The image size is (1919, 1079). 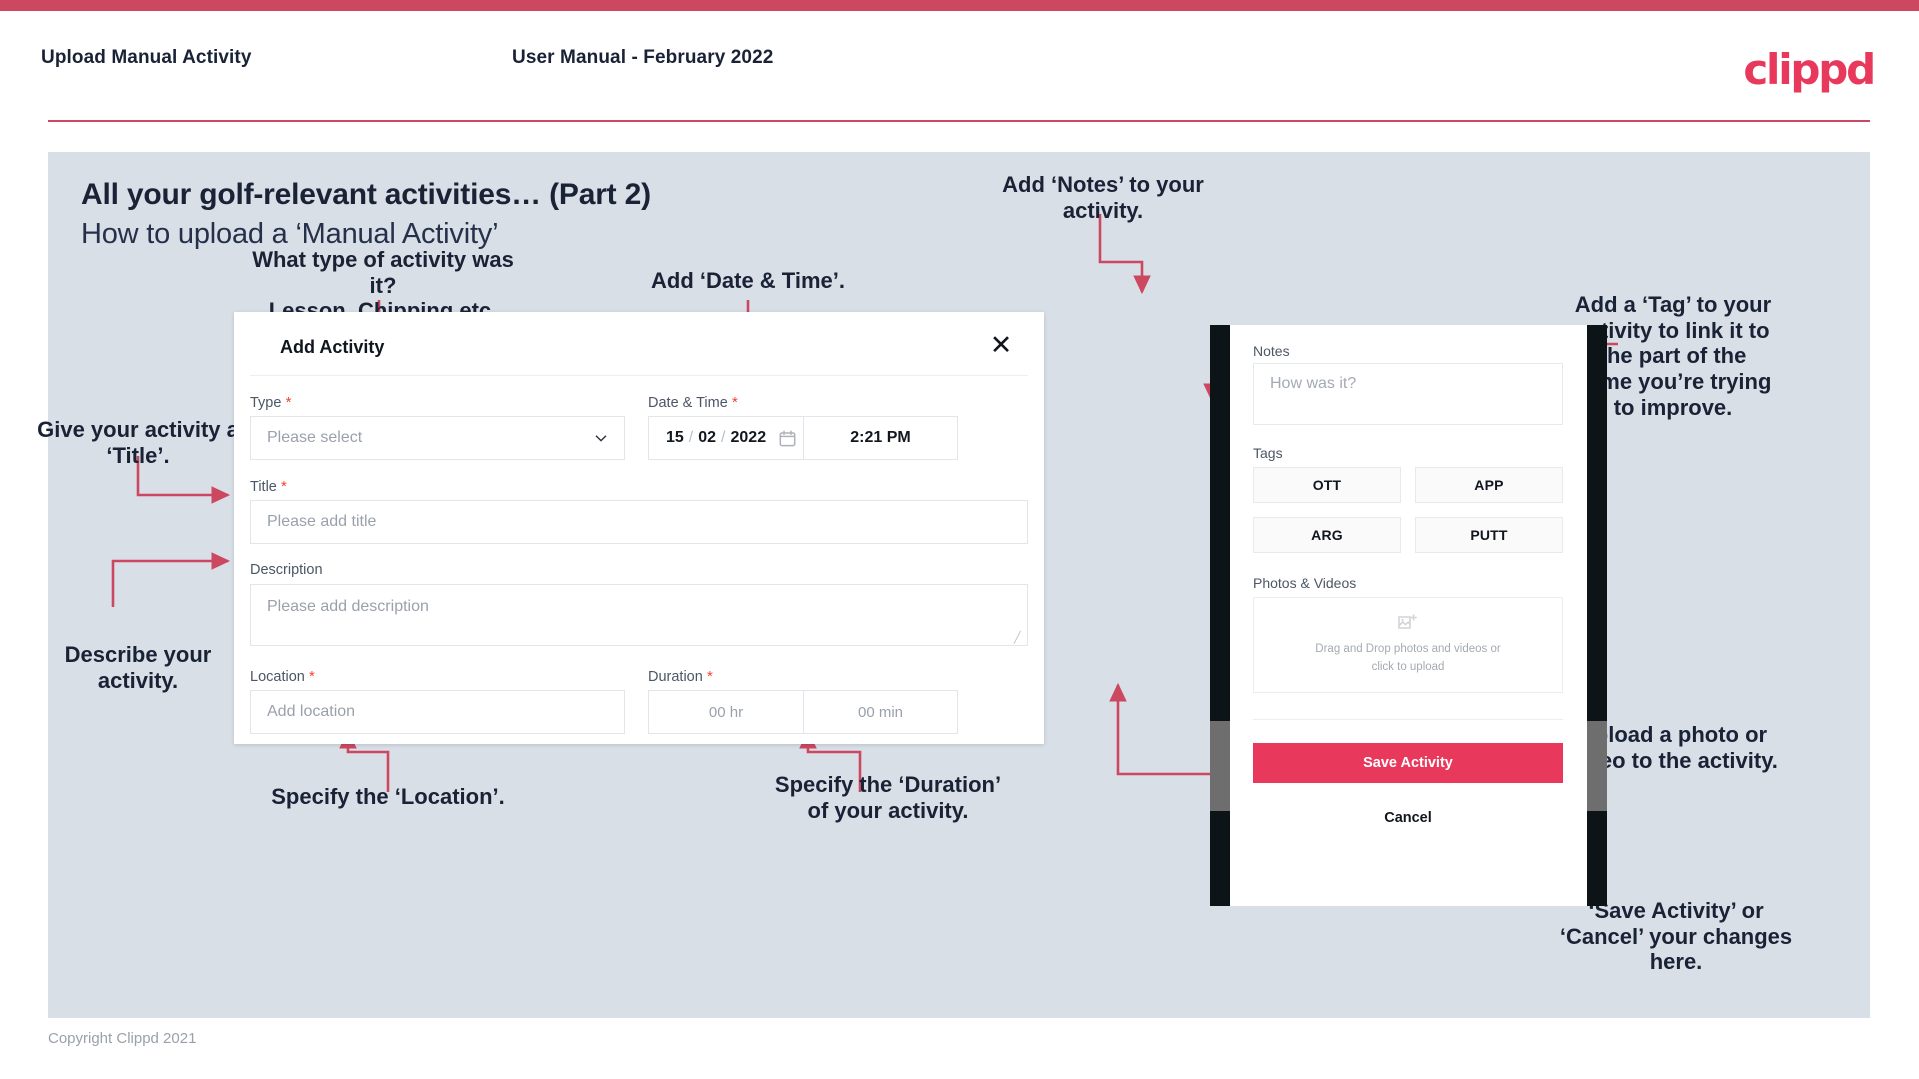 I want to click on title-label: Title *, so click(x=268, y=486).